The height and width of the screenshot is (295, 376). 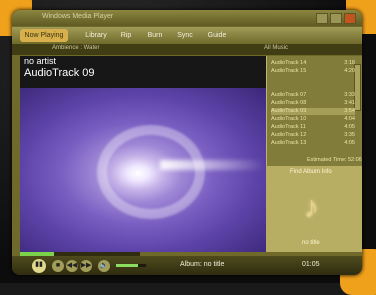 I want to click on tab-library: Library, so click(x=96, y=35).